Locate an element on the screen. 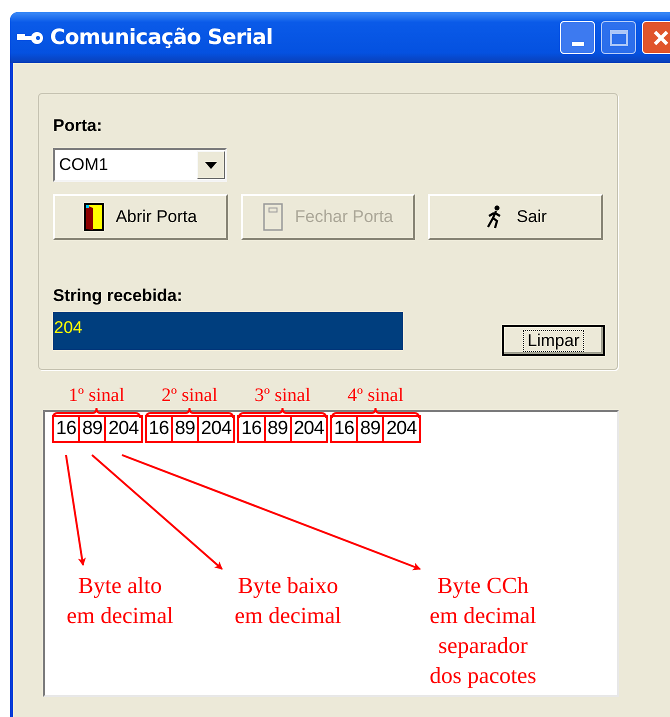 The width and height of the screenshot is (670, 717). signal-label: 2º sinal is located at coordinates (189, 396).